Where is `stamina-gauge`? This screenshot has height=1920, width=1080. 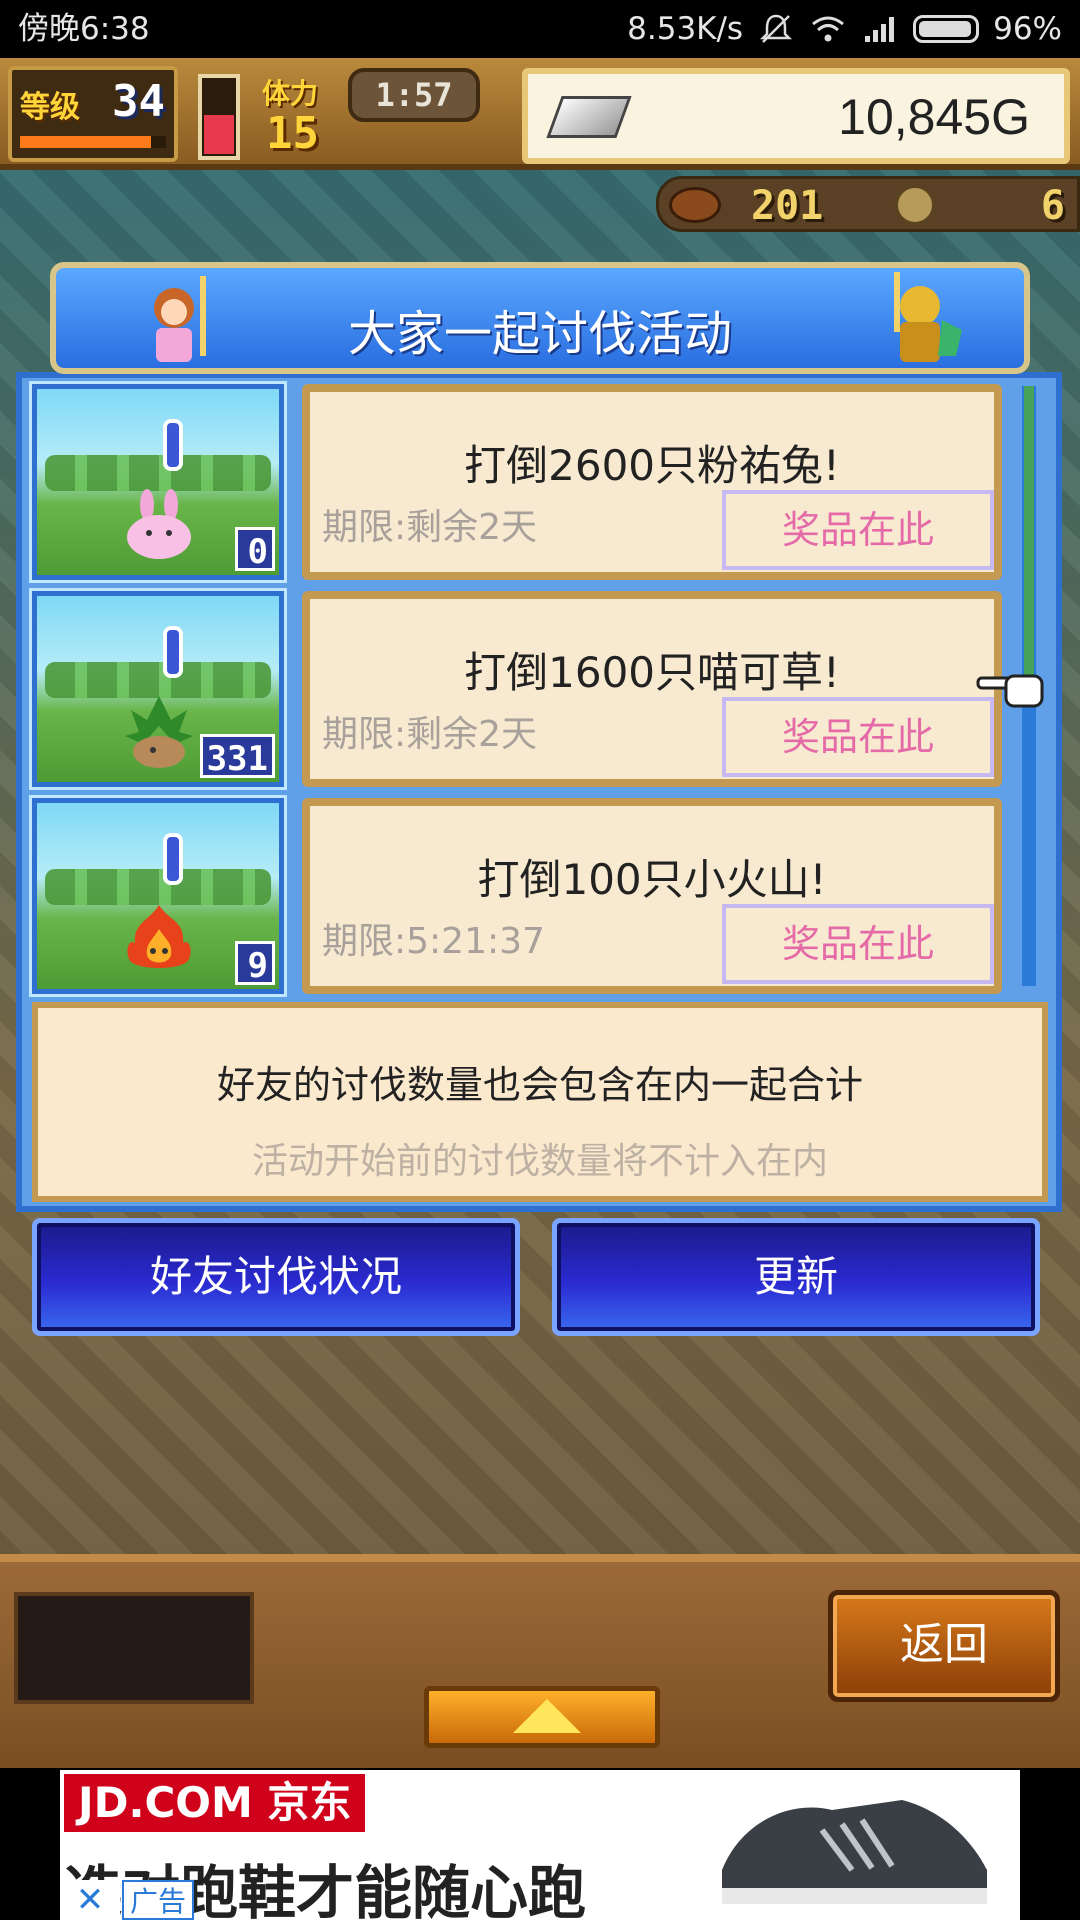 stamina-gauge is located at coordinates (219, 117).